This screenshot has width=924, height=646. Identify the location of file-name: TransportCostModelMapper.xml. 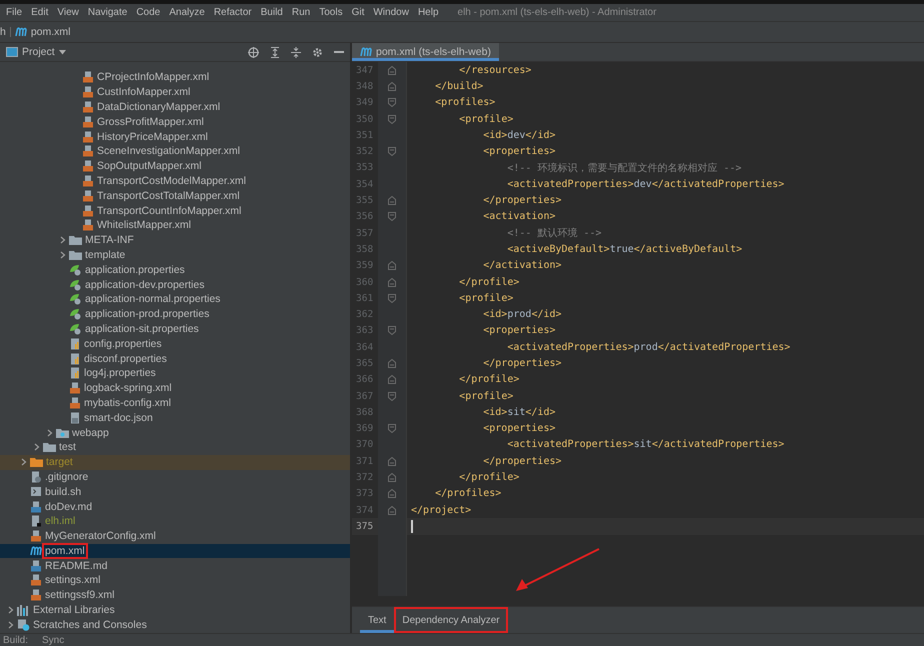
(171, 180).